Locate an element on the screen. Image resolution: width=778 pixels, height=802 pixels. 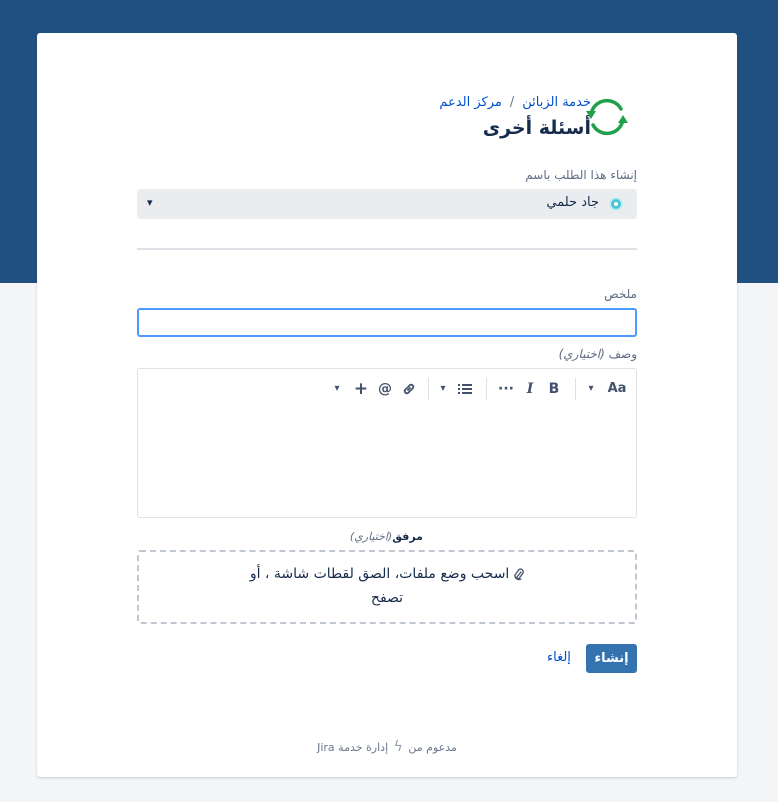
selected-user: جاد حلمي is located at coordinates (572, 202).